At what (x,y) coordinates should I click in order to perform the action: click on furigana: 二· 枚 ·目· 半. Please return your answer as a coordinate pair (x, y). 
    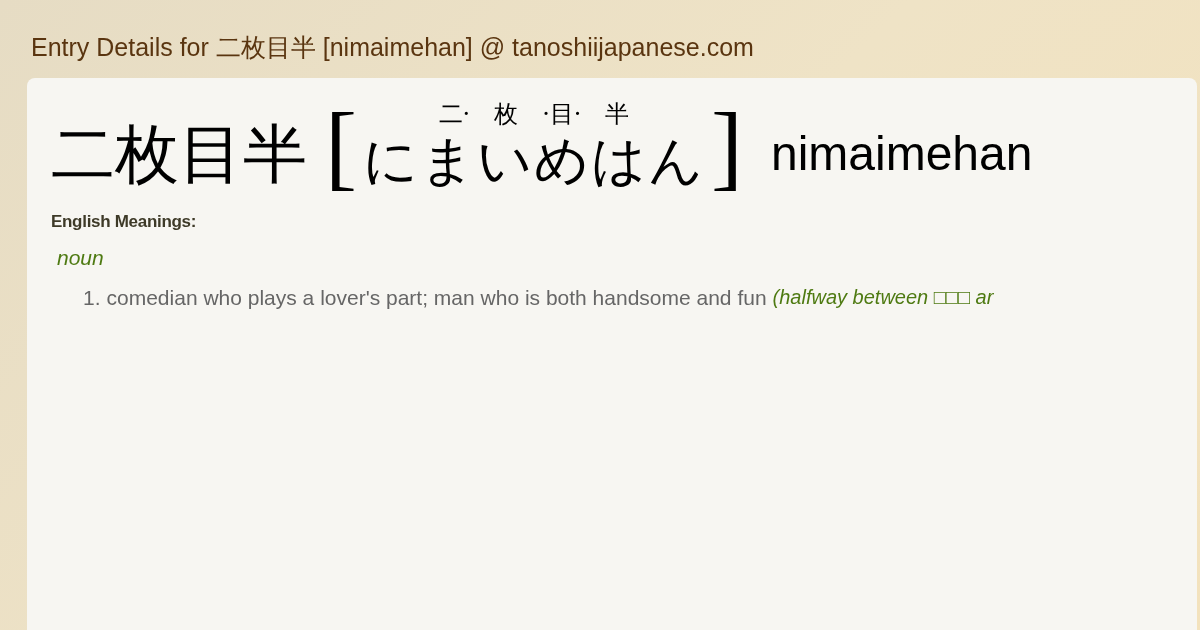
    Looking at the image, I should click on (534, 114).